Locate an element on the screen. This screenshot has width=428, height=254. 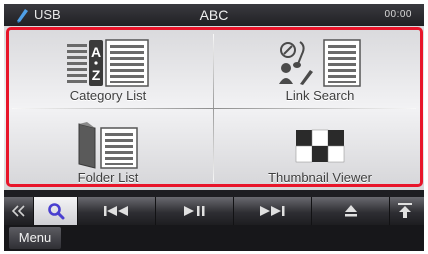
previous-track-icon is located at coordinates (115, 211).